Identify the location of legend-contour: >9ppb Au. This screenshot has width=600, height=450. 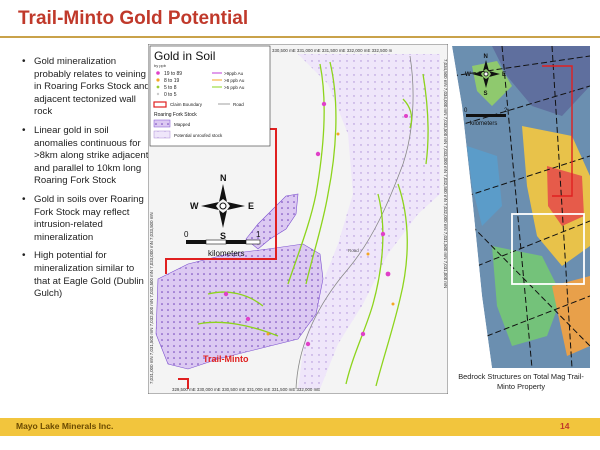
(234, 73).